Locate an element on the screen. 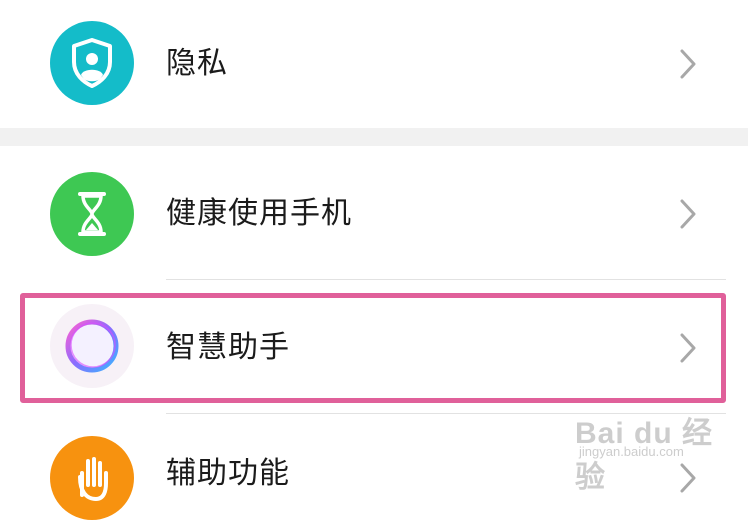  settings-item-label: 辅助功能 is located at coordinates (228, 473).